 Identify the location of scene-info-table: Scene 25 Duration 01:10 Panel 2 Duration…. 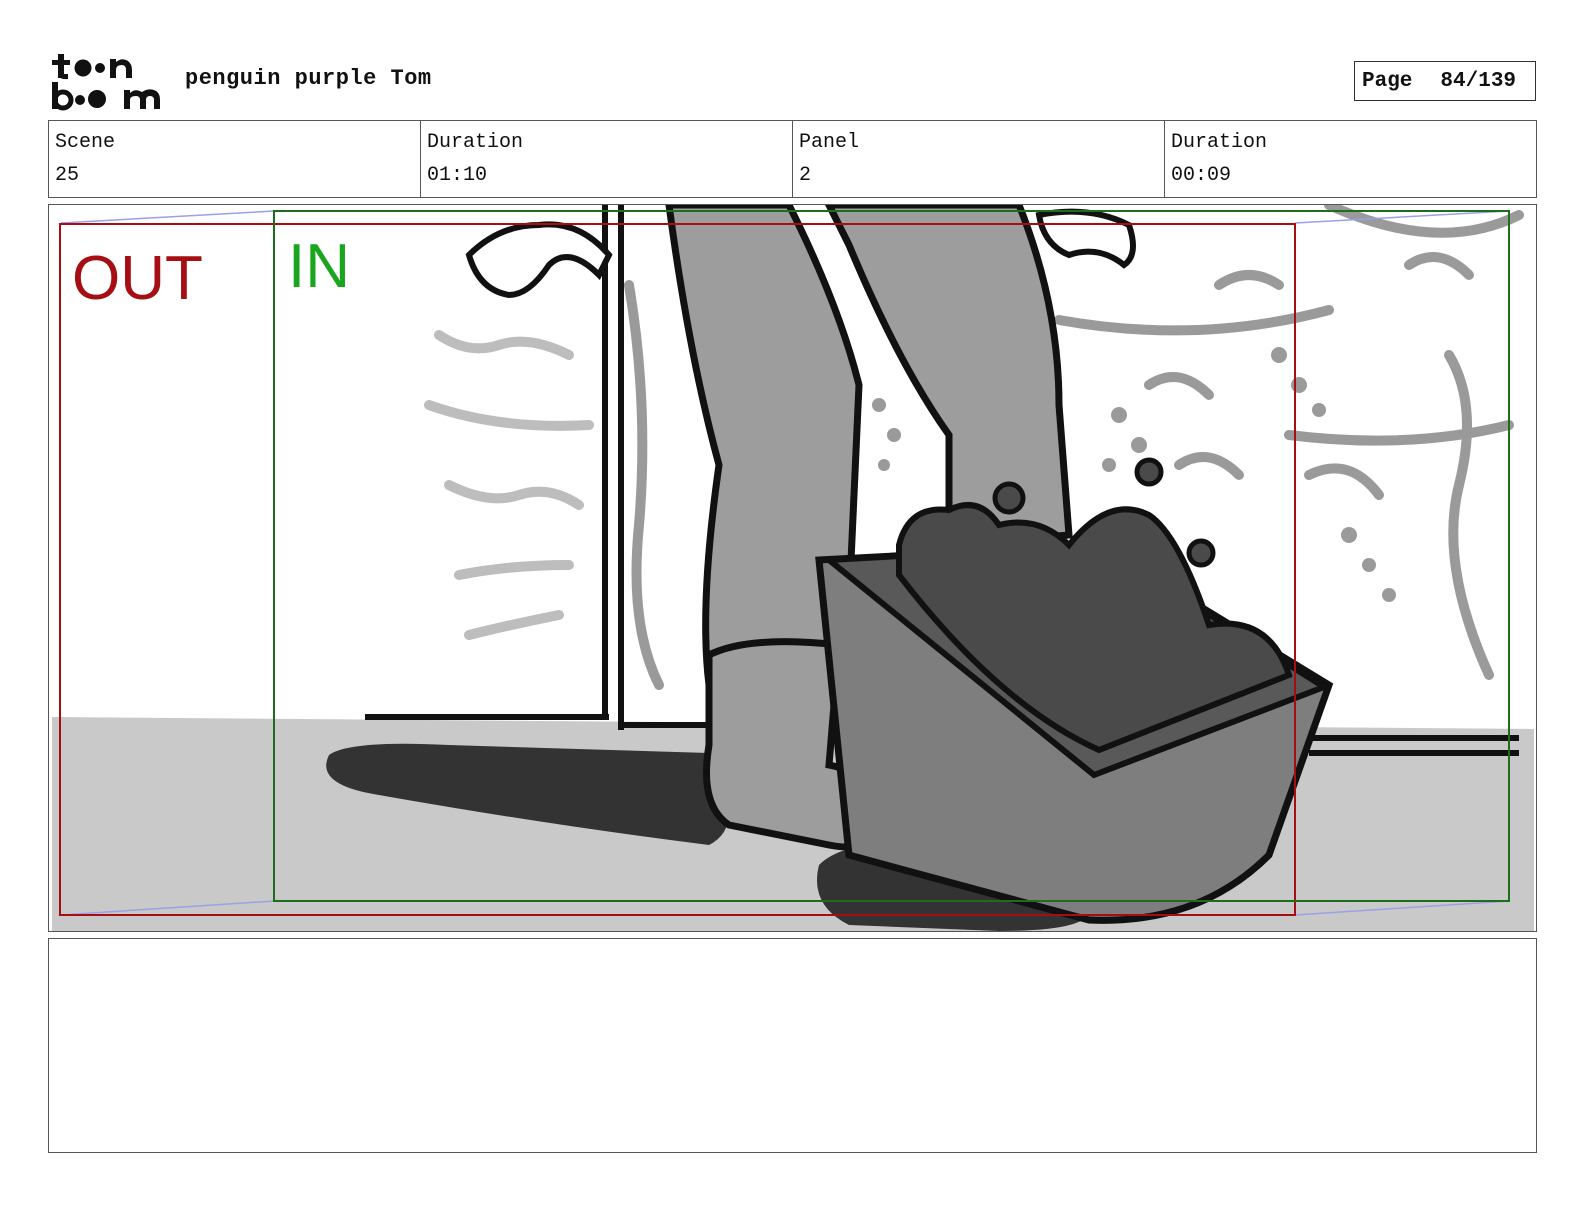
(792, 159).